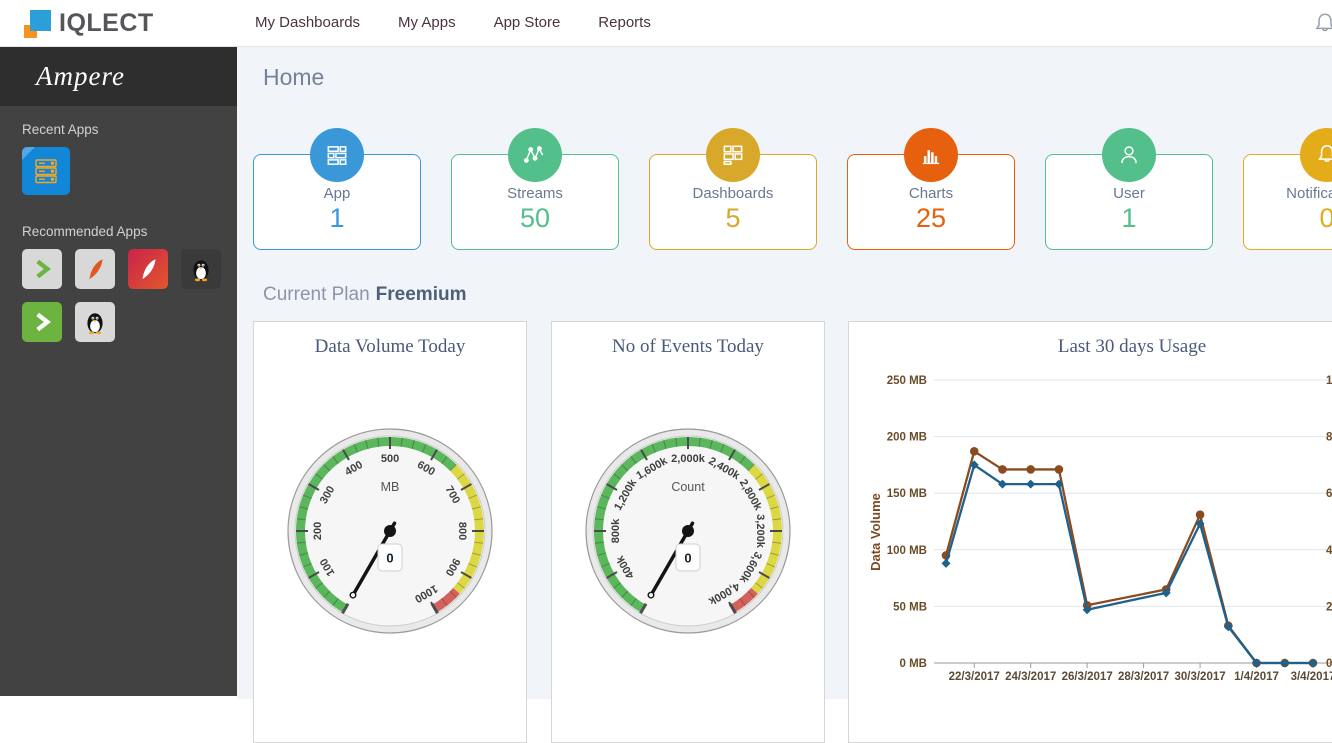 The width and height of the screenshot is (1332, 743). I want to click on stat-card-value: 0, so click(1325, 218).